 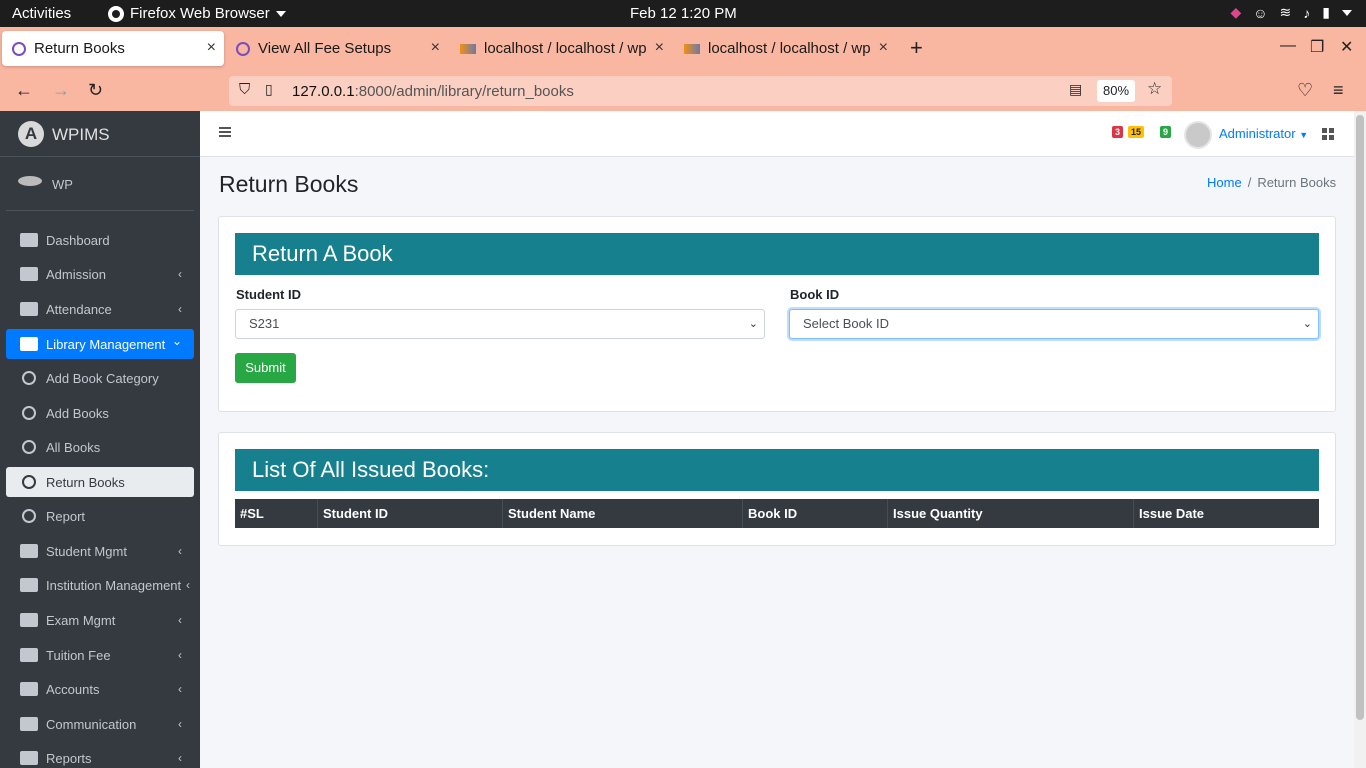 What do you see at coordinates (197, 13) in the screenshot?
I see `app-menu: Firefox Web Browser` at bounding box center [197, 13].